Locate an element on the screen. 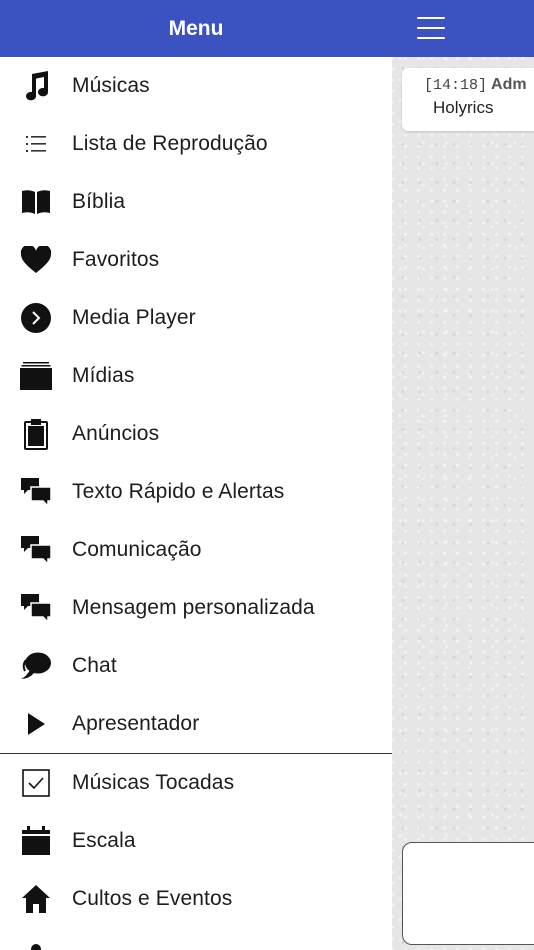  play-triangle-icon is located at coordinates (36, 724).